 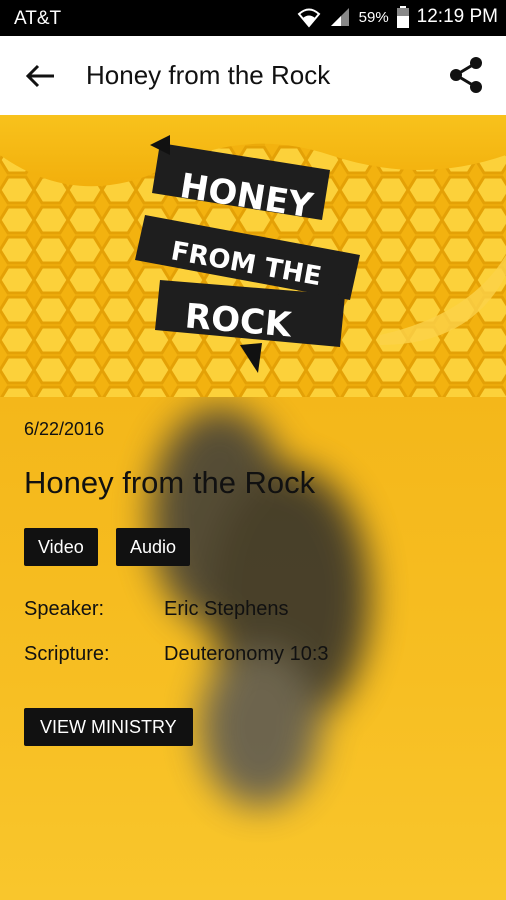 What do you see at coordinates (309, 18) in the screenshot?
I see `wifi-icon` at bounding box center [309, 18].